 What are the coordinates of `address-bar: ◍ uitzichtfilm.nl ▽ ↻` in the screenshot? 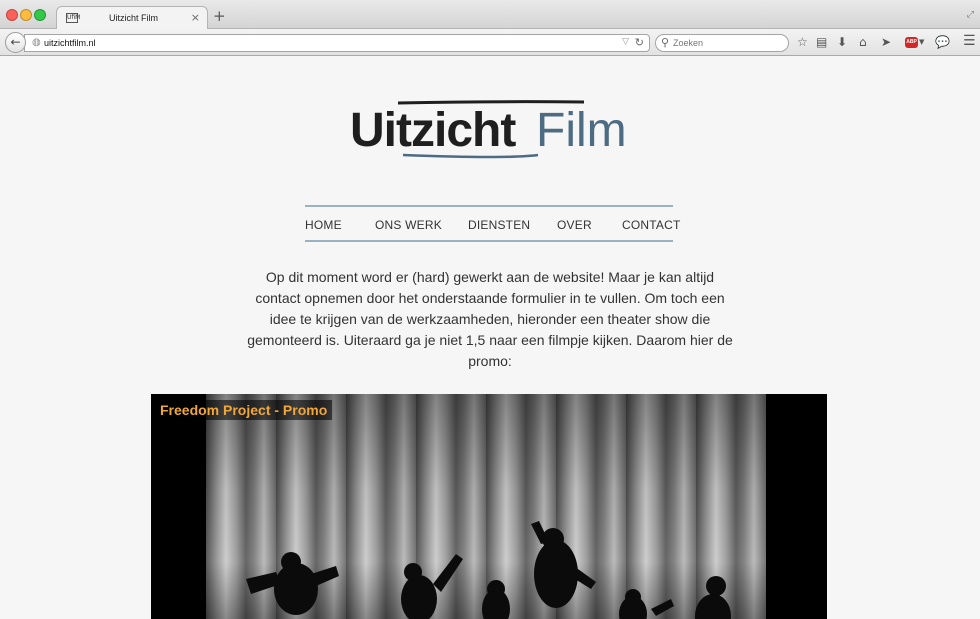 It's located at (337, 43).